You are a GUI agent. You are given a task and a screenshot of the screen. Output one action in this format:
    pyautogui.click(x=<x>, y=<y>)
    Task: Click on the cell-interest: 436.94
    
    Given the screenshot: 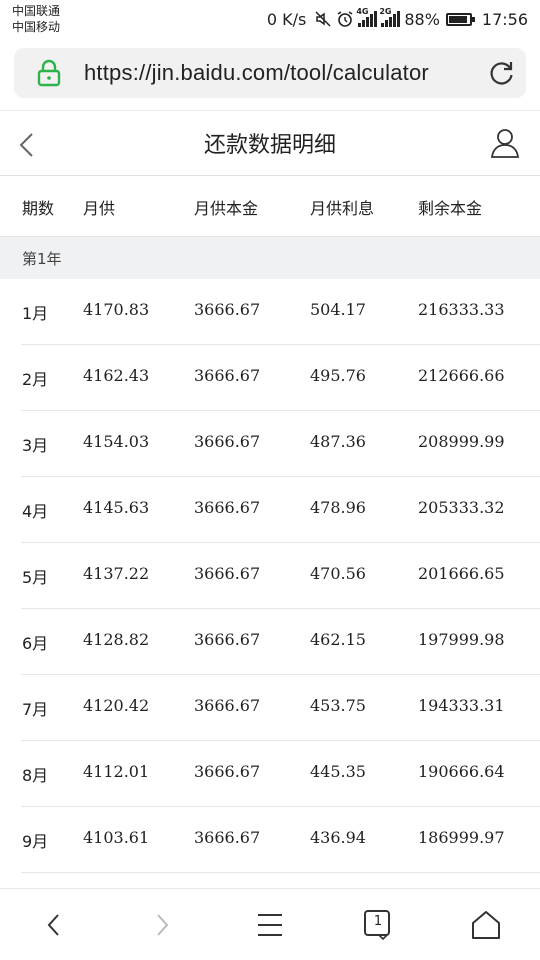 What is the action you would take?
    pyautogui.click(x=338, y=837)
    